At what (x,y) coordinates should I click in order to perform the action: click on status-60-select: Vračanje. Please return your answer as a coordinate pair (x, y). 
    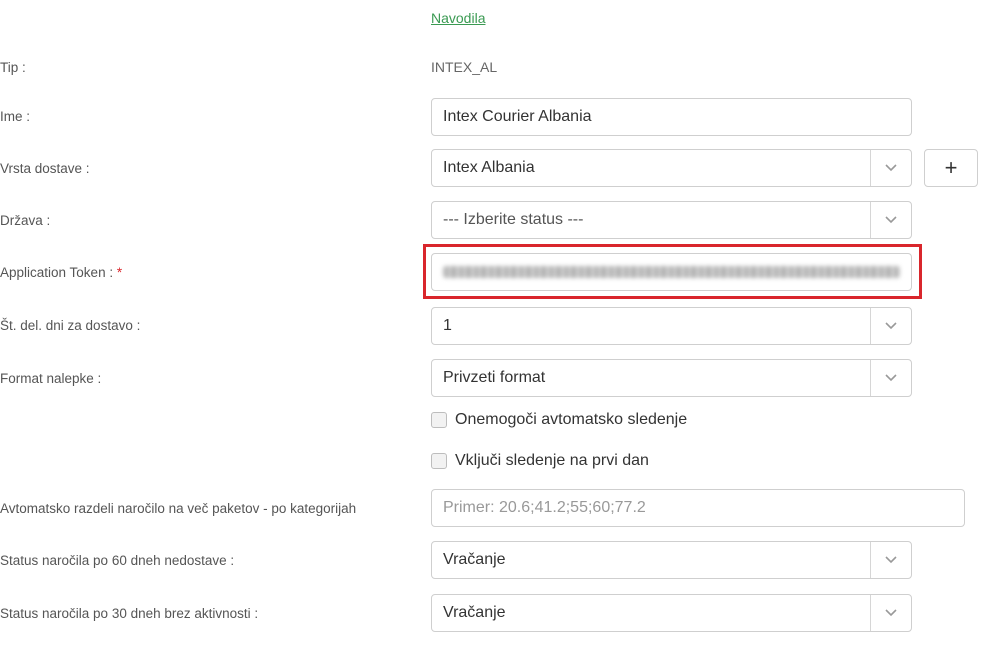
    Looking at the image, I should click on (671, 560).